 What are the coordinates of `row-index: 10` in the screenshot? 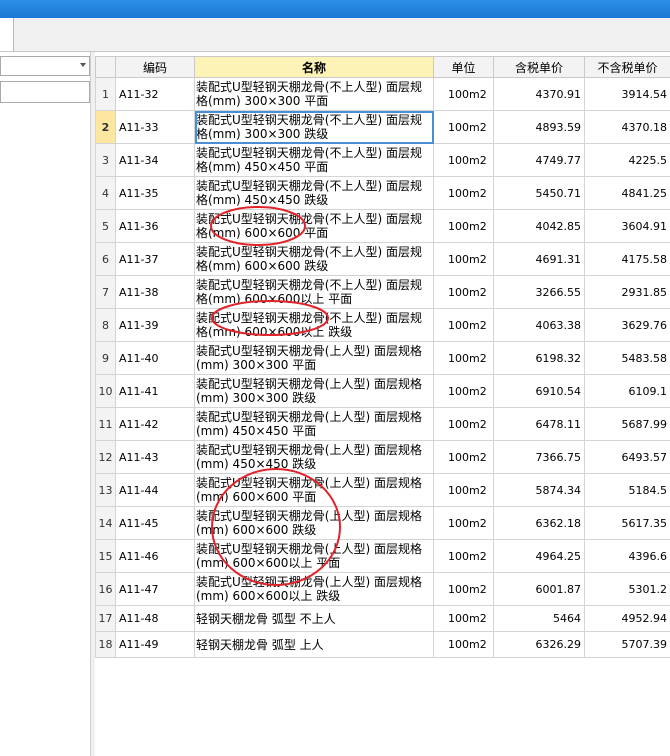 It's located at (105, 391).